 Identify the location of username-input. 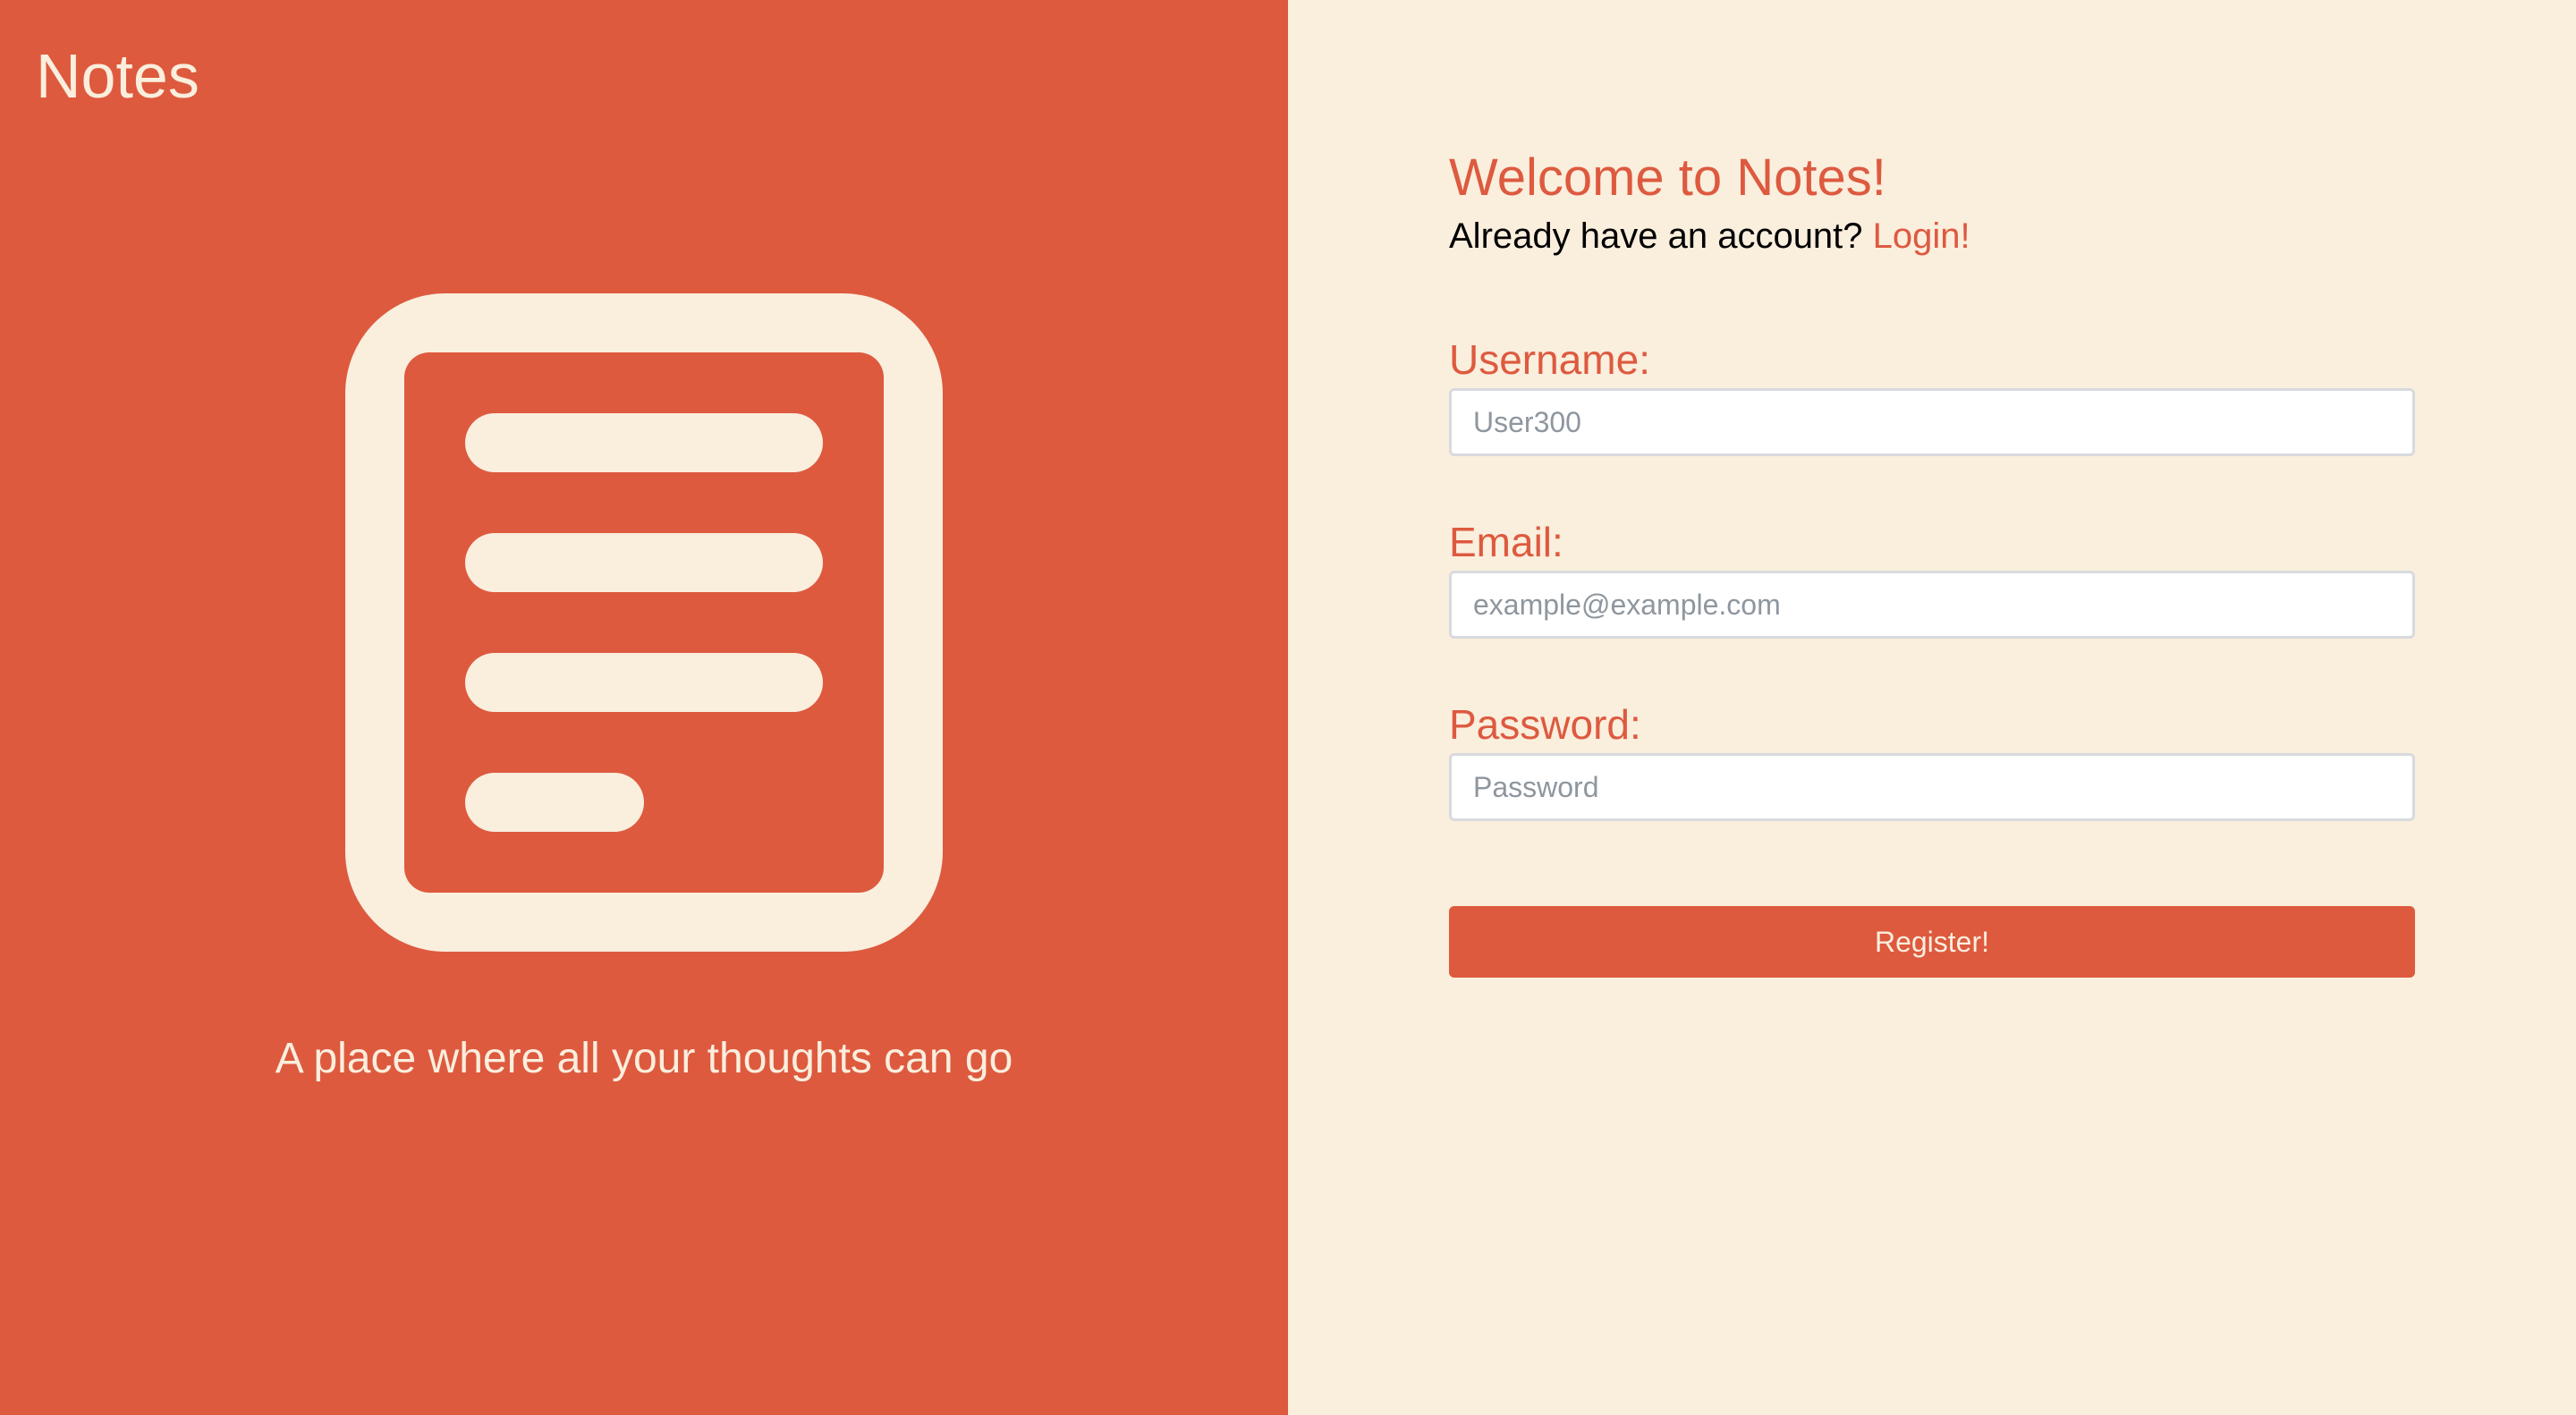
(1932, 422).